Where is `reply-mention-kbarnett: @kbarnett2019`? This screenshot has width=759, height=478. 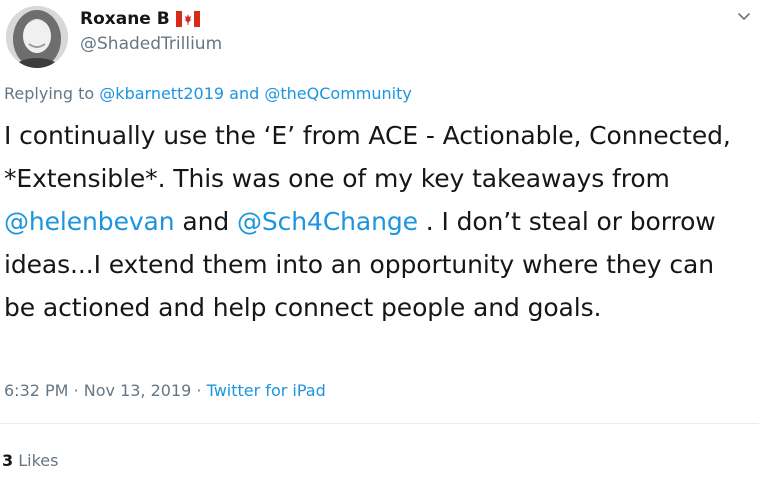 reply-mention-kbarnett: @kbarnett2019 is located at coordinates (161, 93).